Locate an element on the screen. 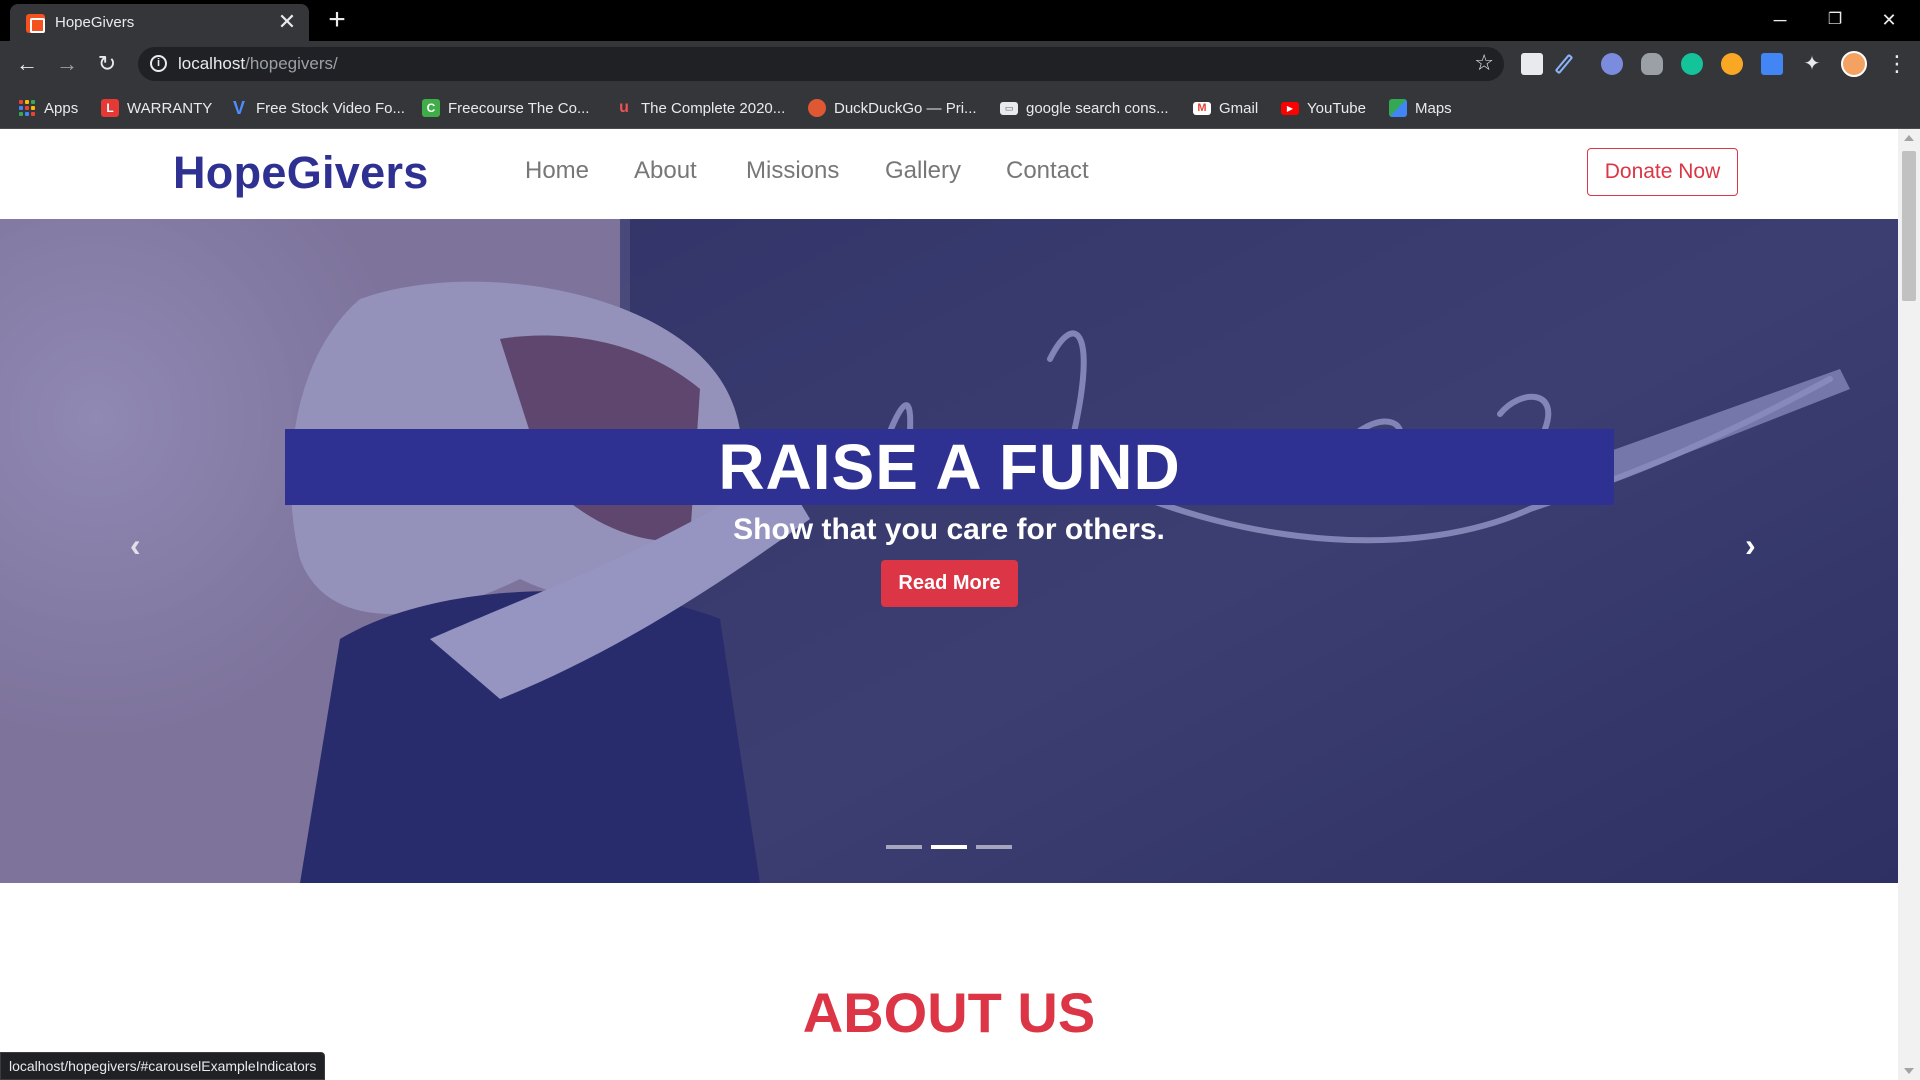 This screenshot has width=1920, height=1080. page-scrollbar is located at coordinates (1909, 604).